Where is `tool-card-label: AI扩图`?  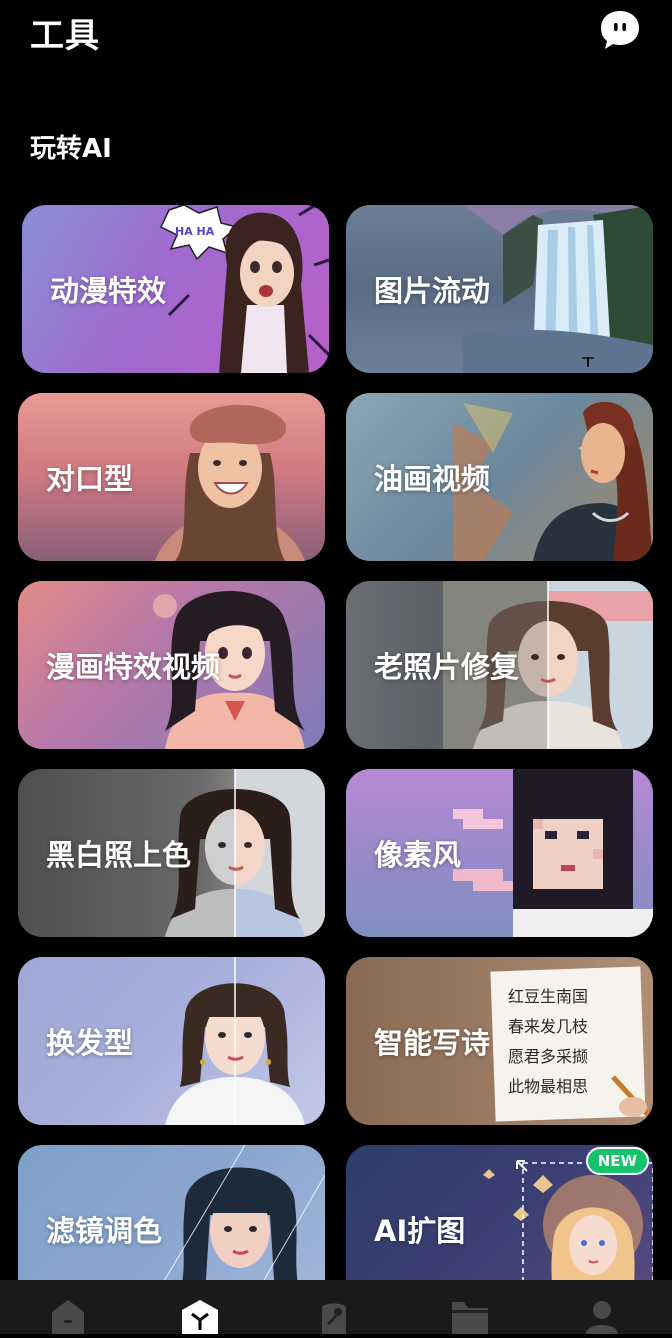 tool-card-label: AI扩图 is located at coordinates (420, 1231).